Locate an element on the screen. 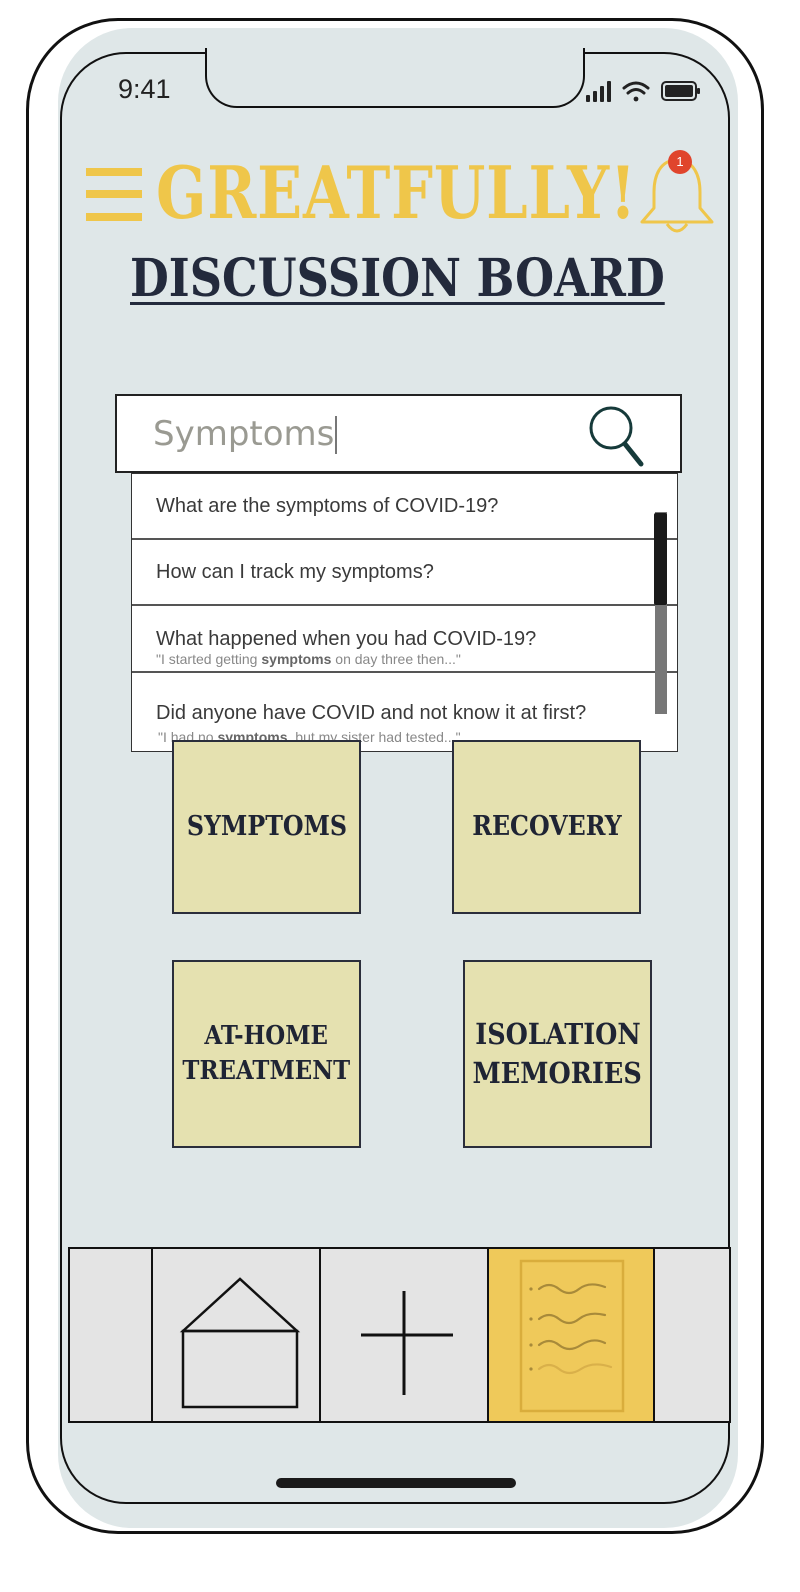 The width and height of the screenshot is (800, 1592). nav-discussion-board is located at coordinates (571, 1335).